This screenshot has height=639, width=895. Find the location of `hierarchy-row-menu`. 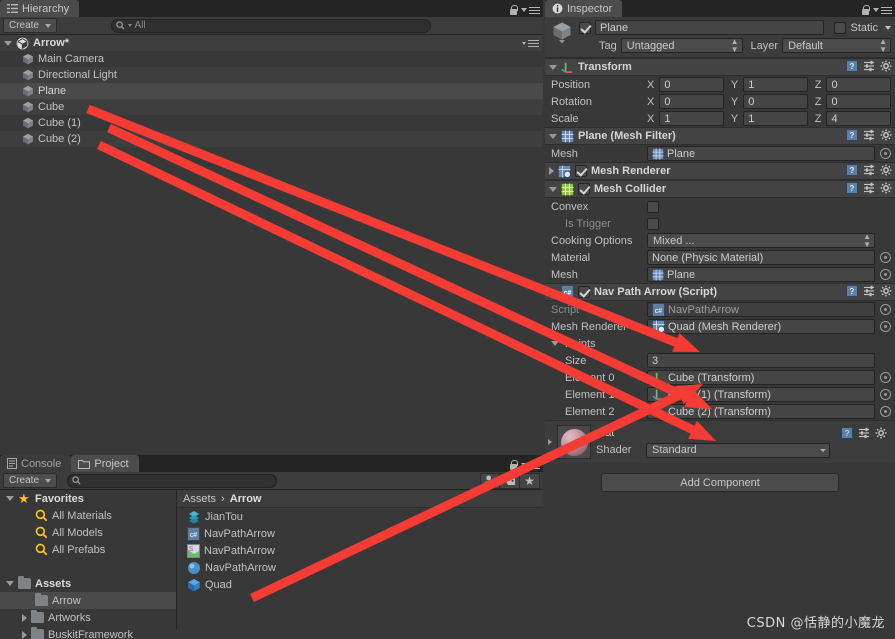

hierarchy-row-menu is located at coordinates (530, 43).